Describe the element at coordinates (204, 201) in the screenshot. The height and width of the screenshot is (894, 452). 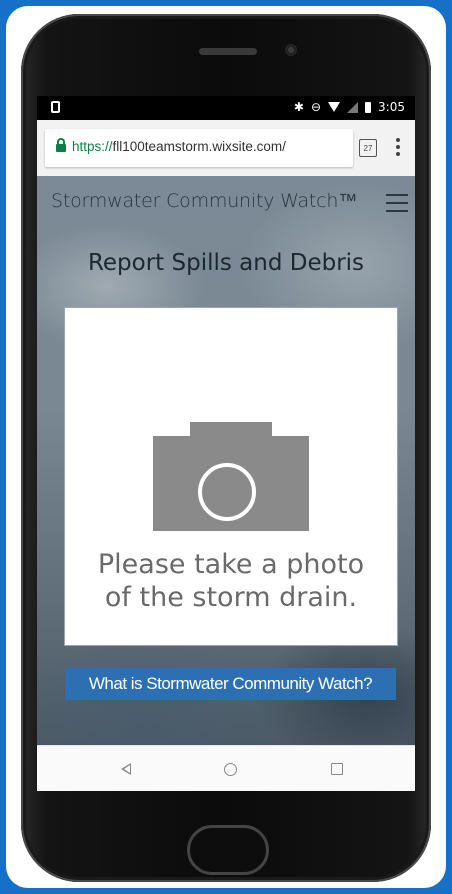
I see `site-title: Stormwater Community Watch™` at that location.